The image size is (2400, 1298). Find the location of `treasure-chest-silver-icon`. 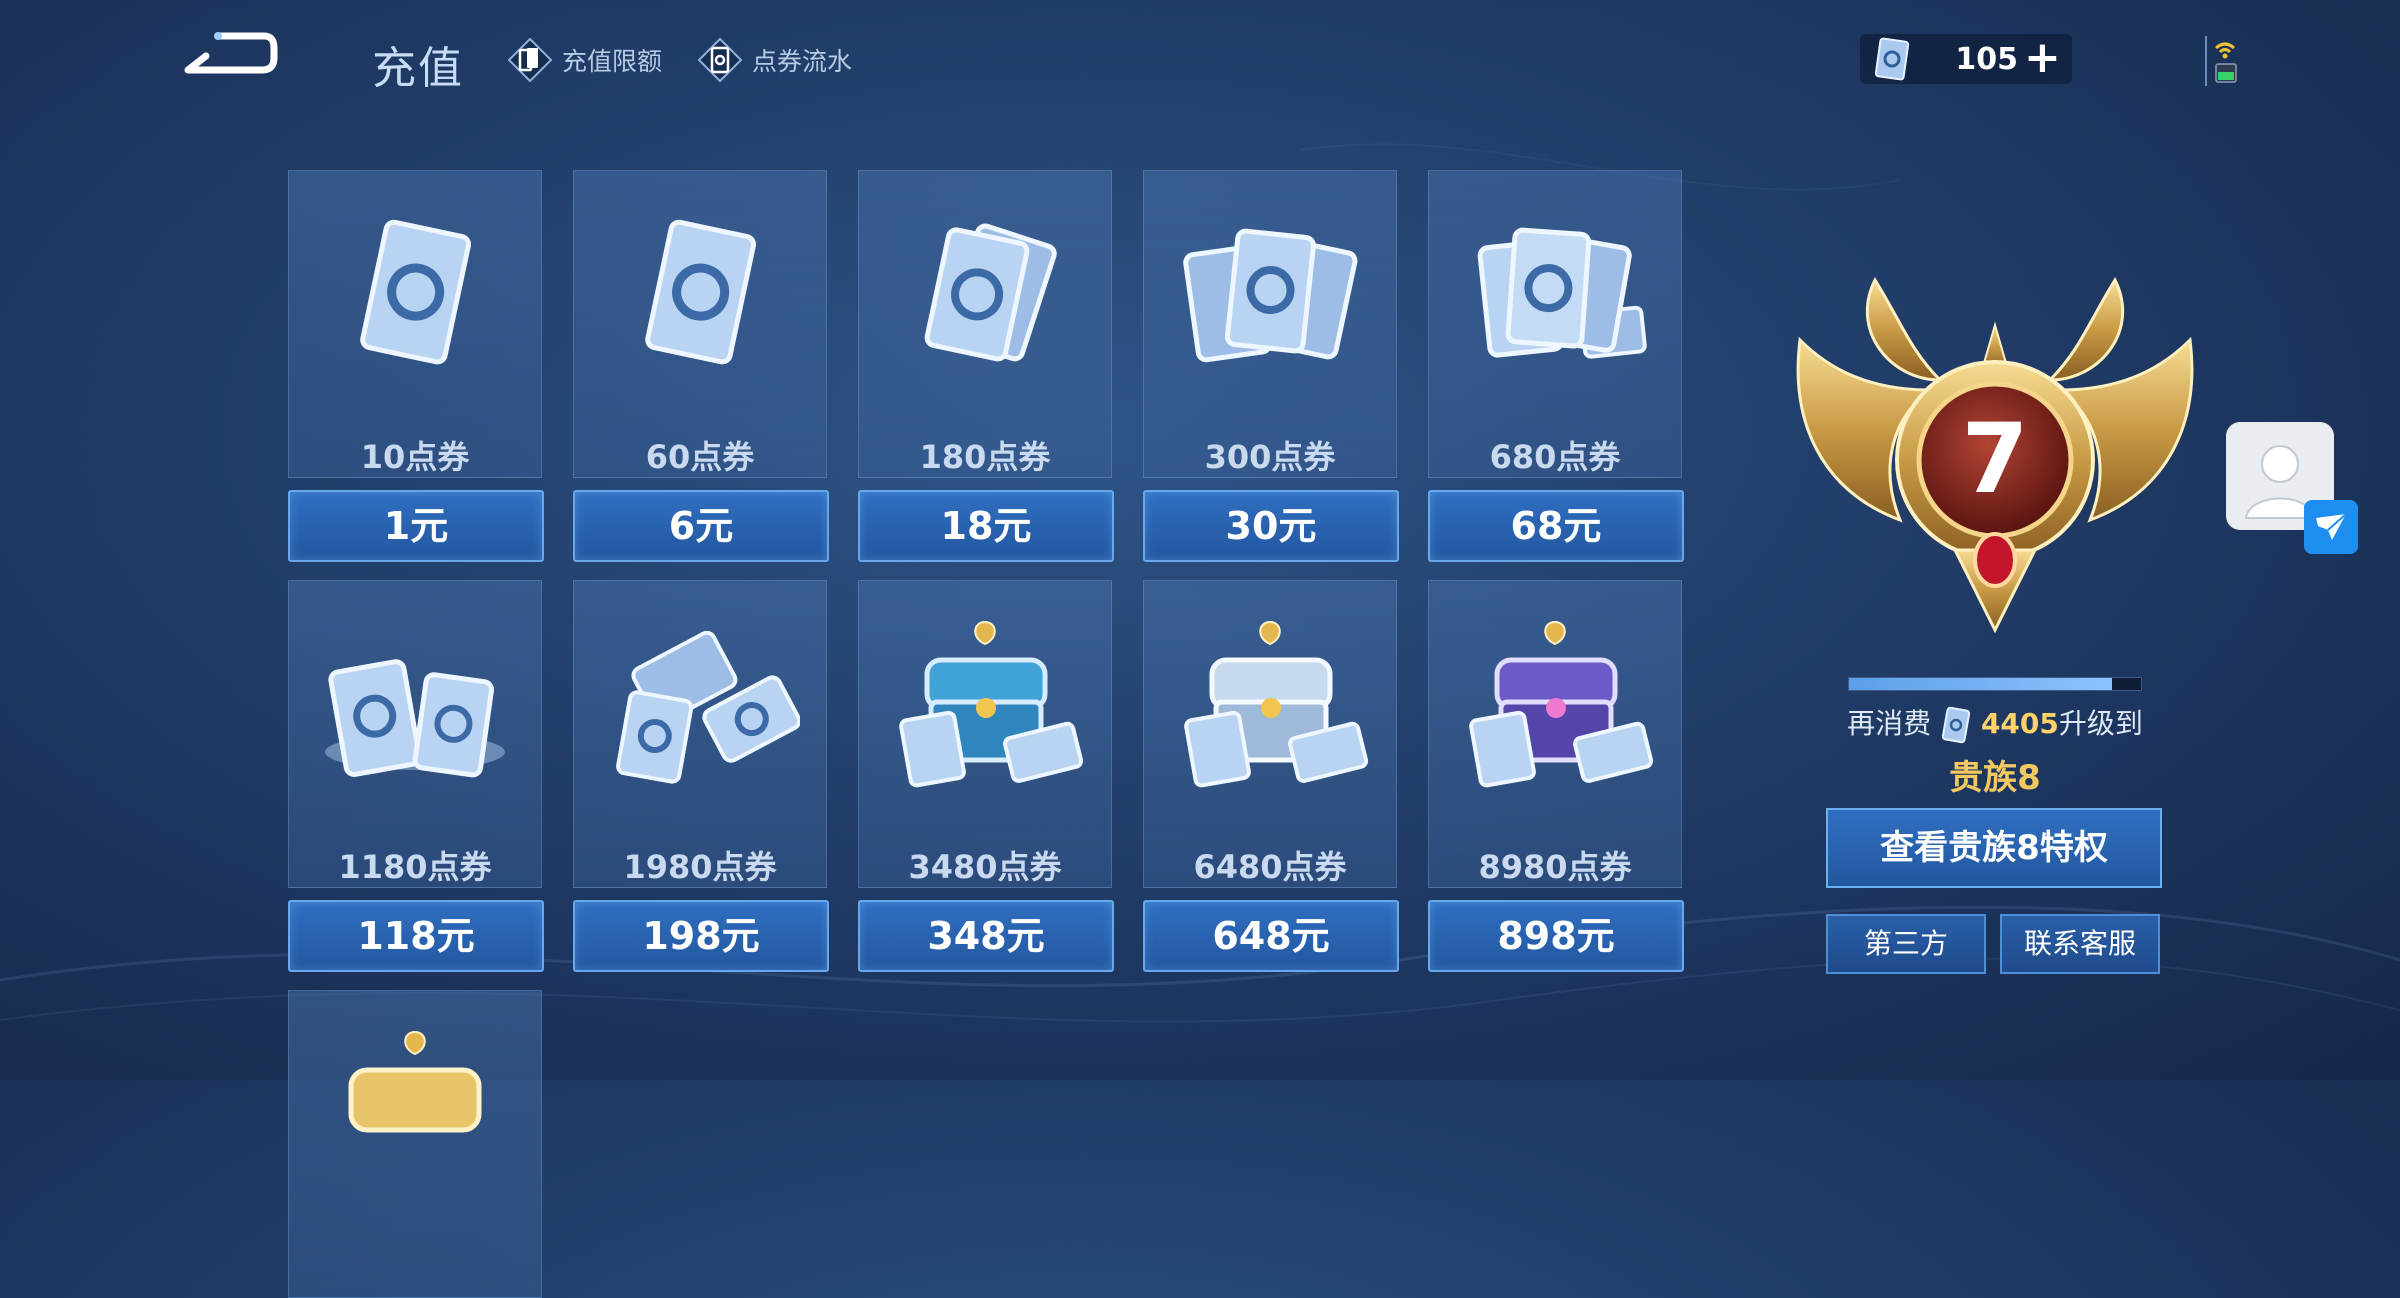

treasure-chest-silver-icon is located at coordinates (1276, 704).